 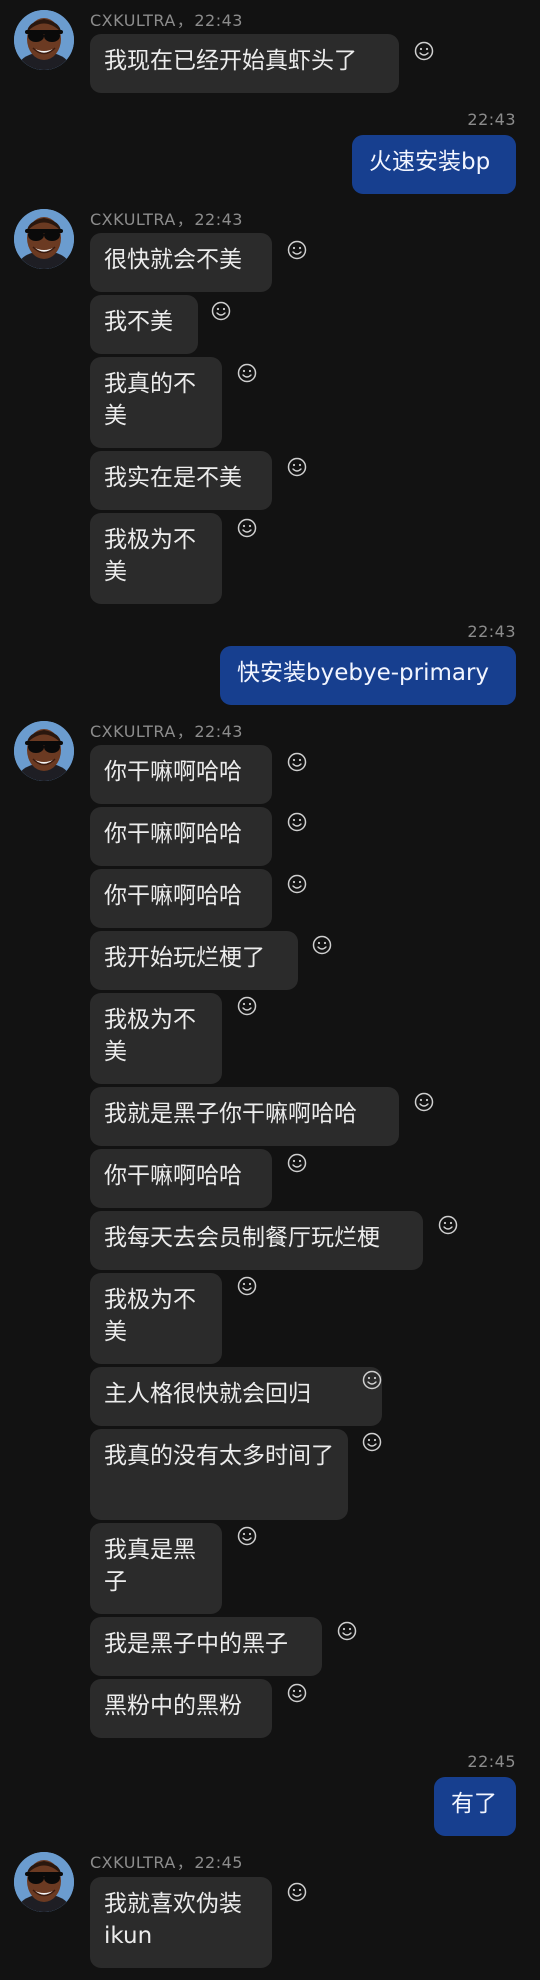 What do you see at coordinates (181, 480) in the screenshot?
I see `incoming-message: 我实在是不美` at bounding box center [181, 480].